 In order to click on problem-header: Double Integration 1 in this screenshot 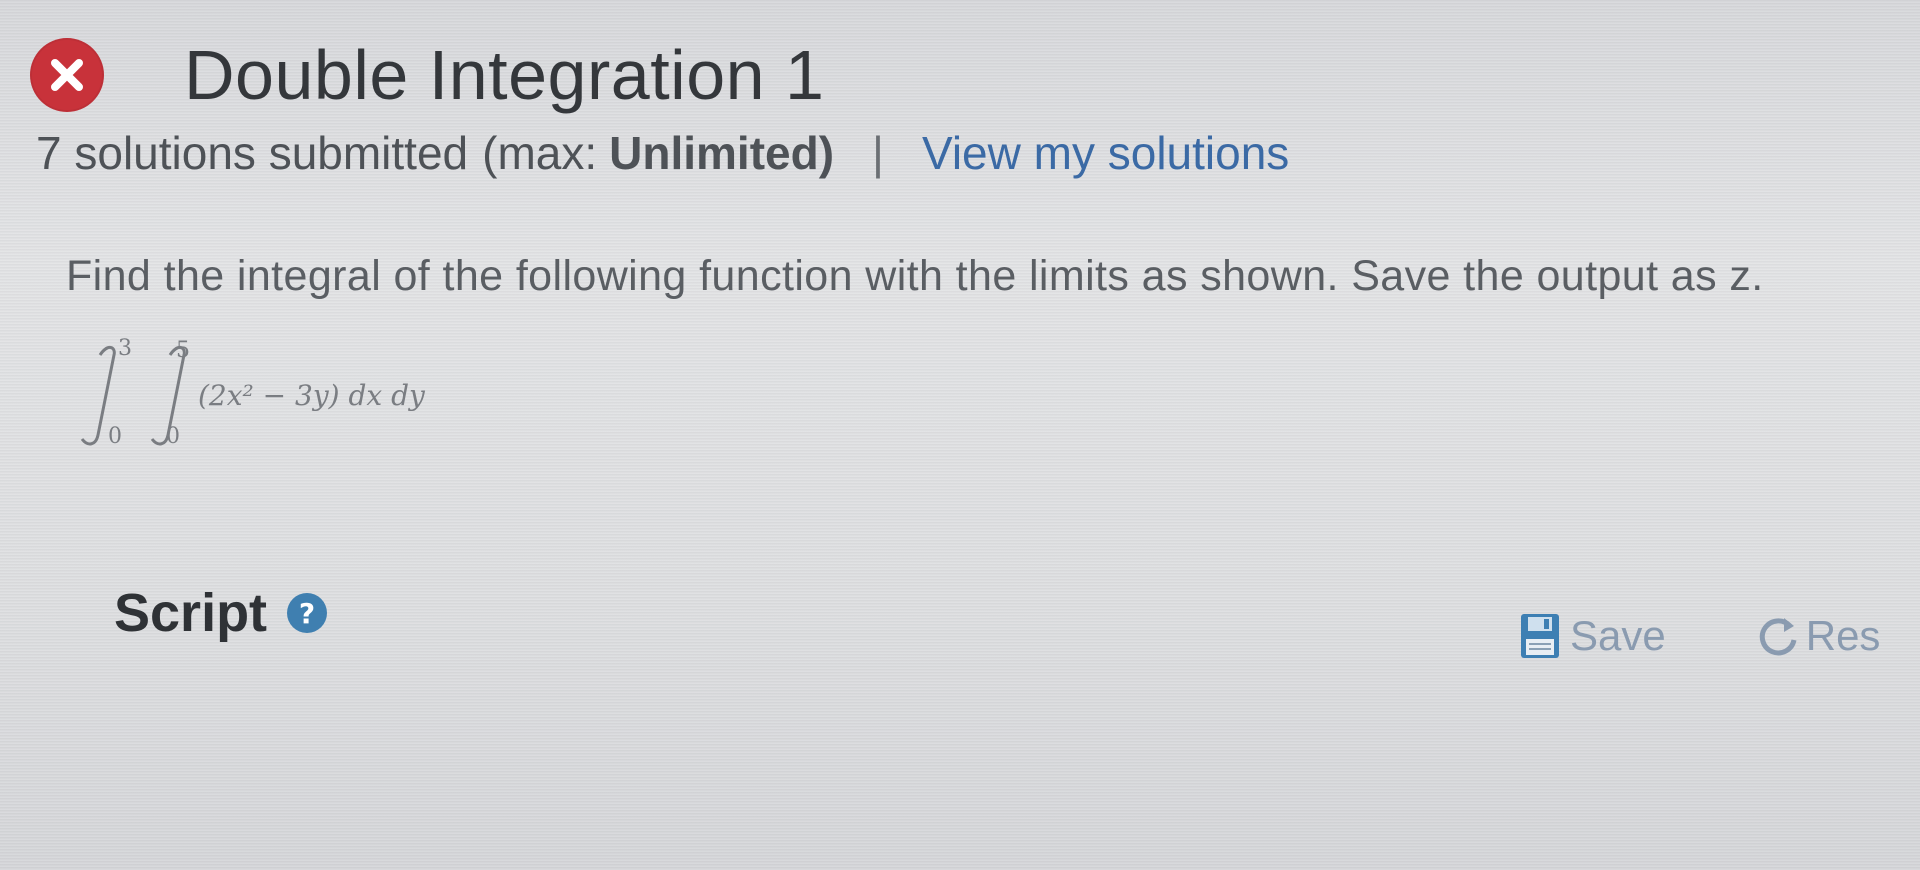, I will do `click(427, 75)`.